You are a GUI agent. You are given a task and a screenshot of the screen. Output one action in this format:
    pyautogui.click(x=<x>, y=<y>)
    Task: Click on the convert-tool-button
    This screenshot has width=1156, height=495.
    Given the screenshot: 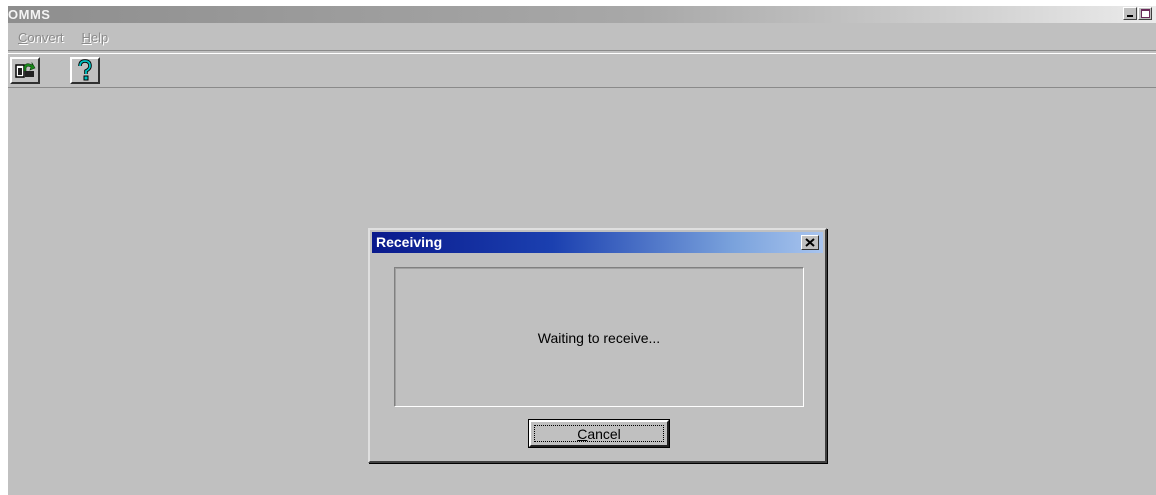 What is the action you would take?
    pyautogui.click(x=25, y=70)
    